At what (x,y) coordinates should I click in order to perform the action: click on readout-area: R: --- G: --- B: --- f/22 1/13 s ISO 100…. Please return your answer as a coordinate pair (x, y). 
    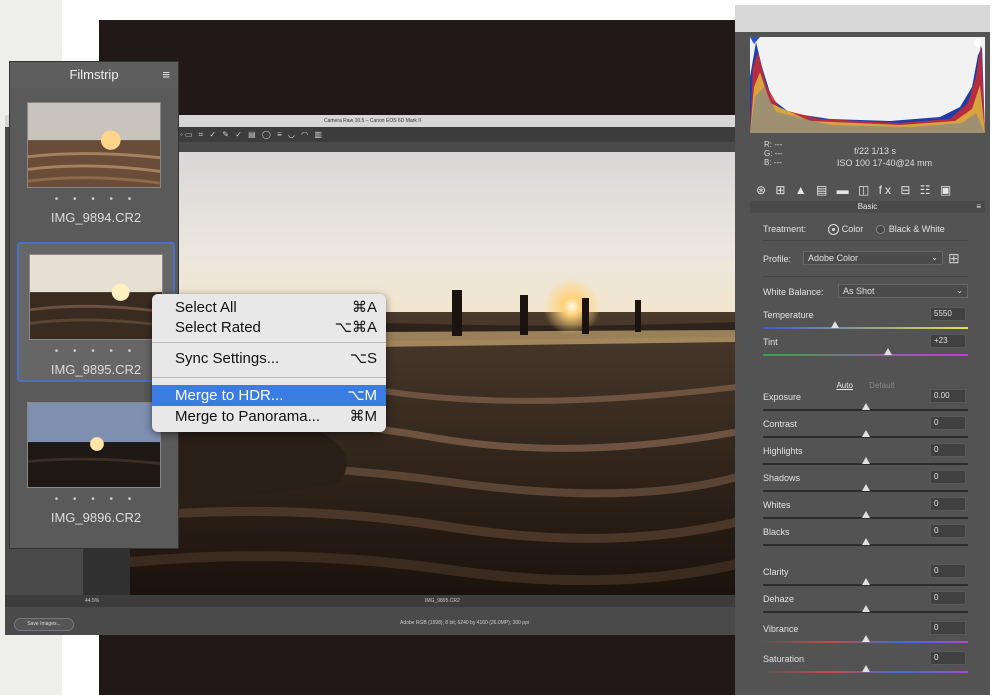
    Looking at the image, I should click on (867, 160).